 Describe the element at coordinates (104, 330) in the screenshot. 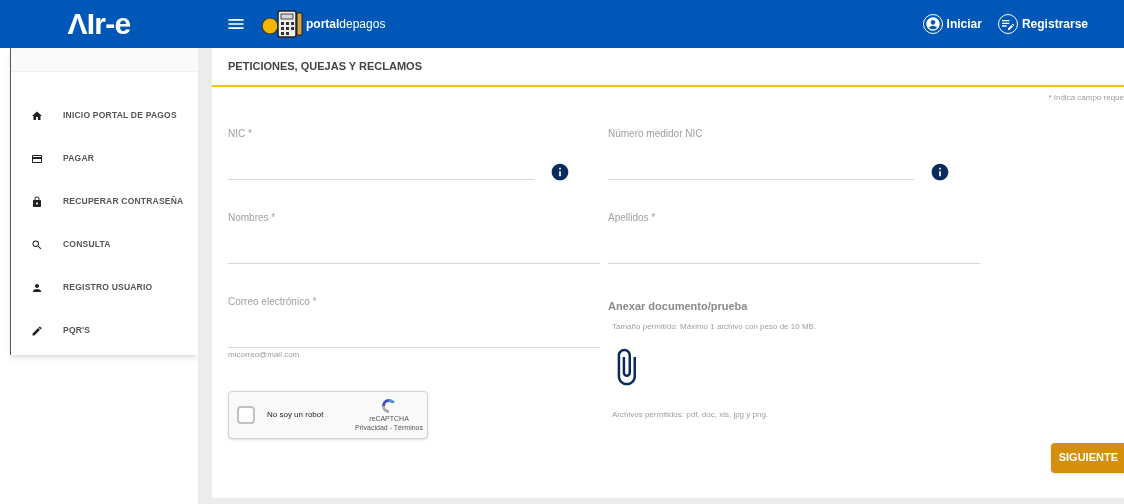

I see `sidebar-item: PQR'S` at that location.